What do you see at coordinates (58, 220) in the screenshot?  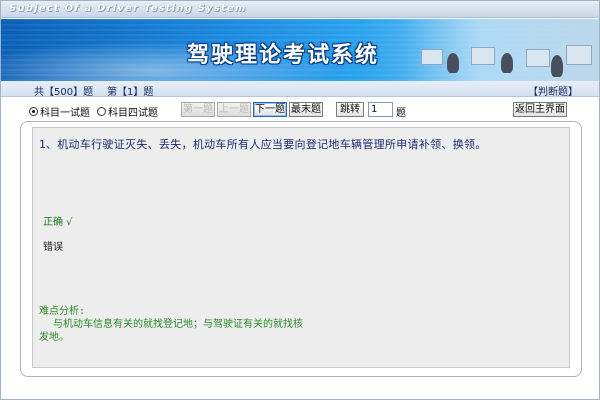 I see `answer-correct: 正确 √` at bounding box center [58, 220].